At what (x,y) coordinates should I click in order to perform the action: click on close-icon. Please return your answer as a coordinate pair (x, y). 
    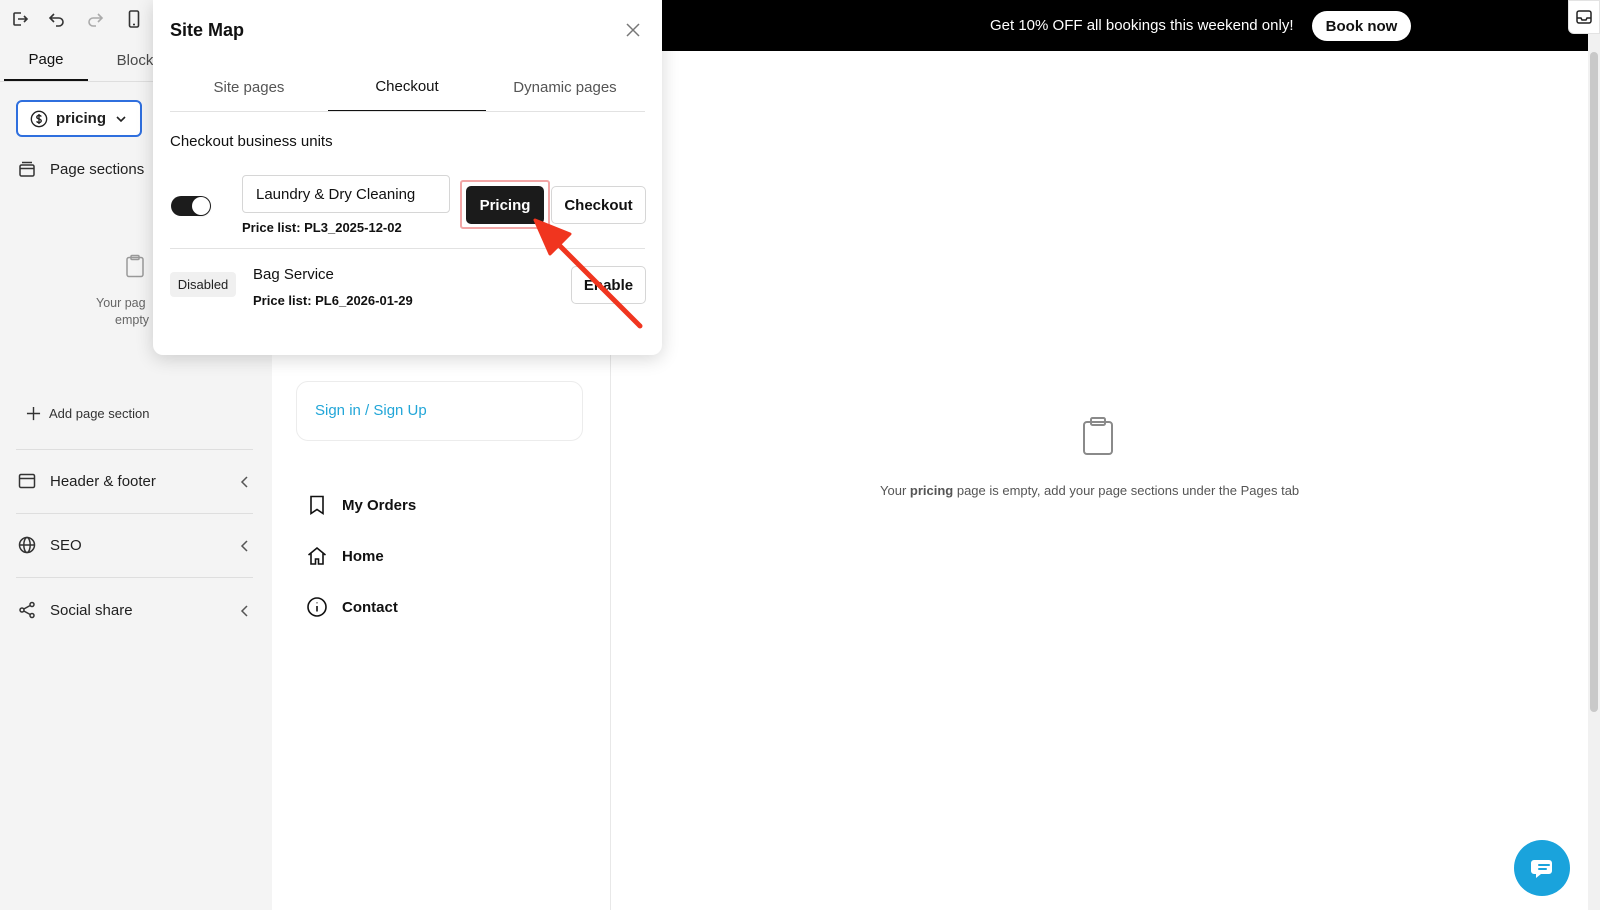
    Looking at the image, I should click on (633, 30).